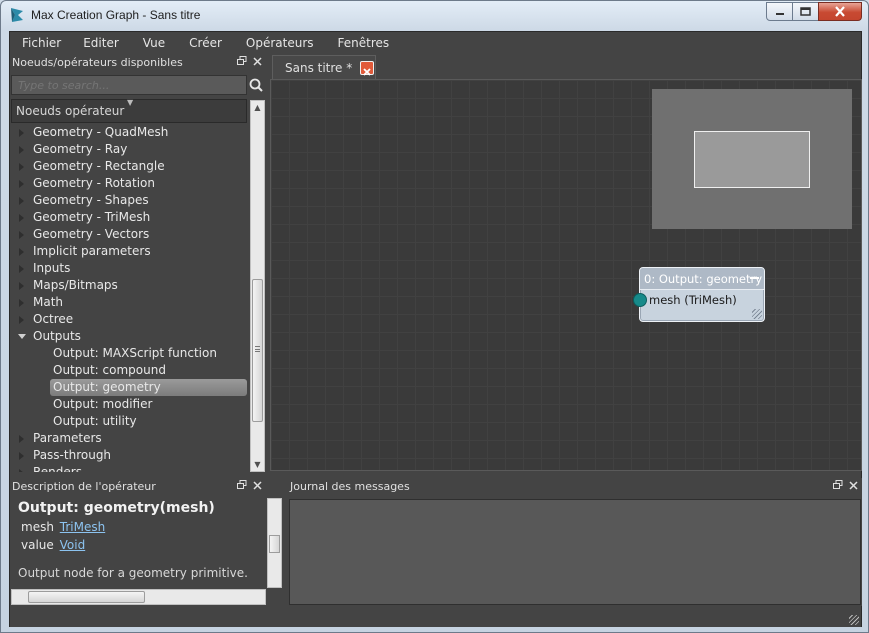  Describe the element at coordinates (364, 43) in the screenshot. I see `menu-fenetres: Fenêtres` at that location.